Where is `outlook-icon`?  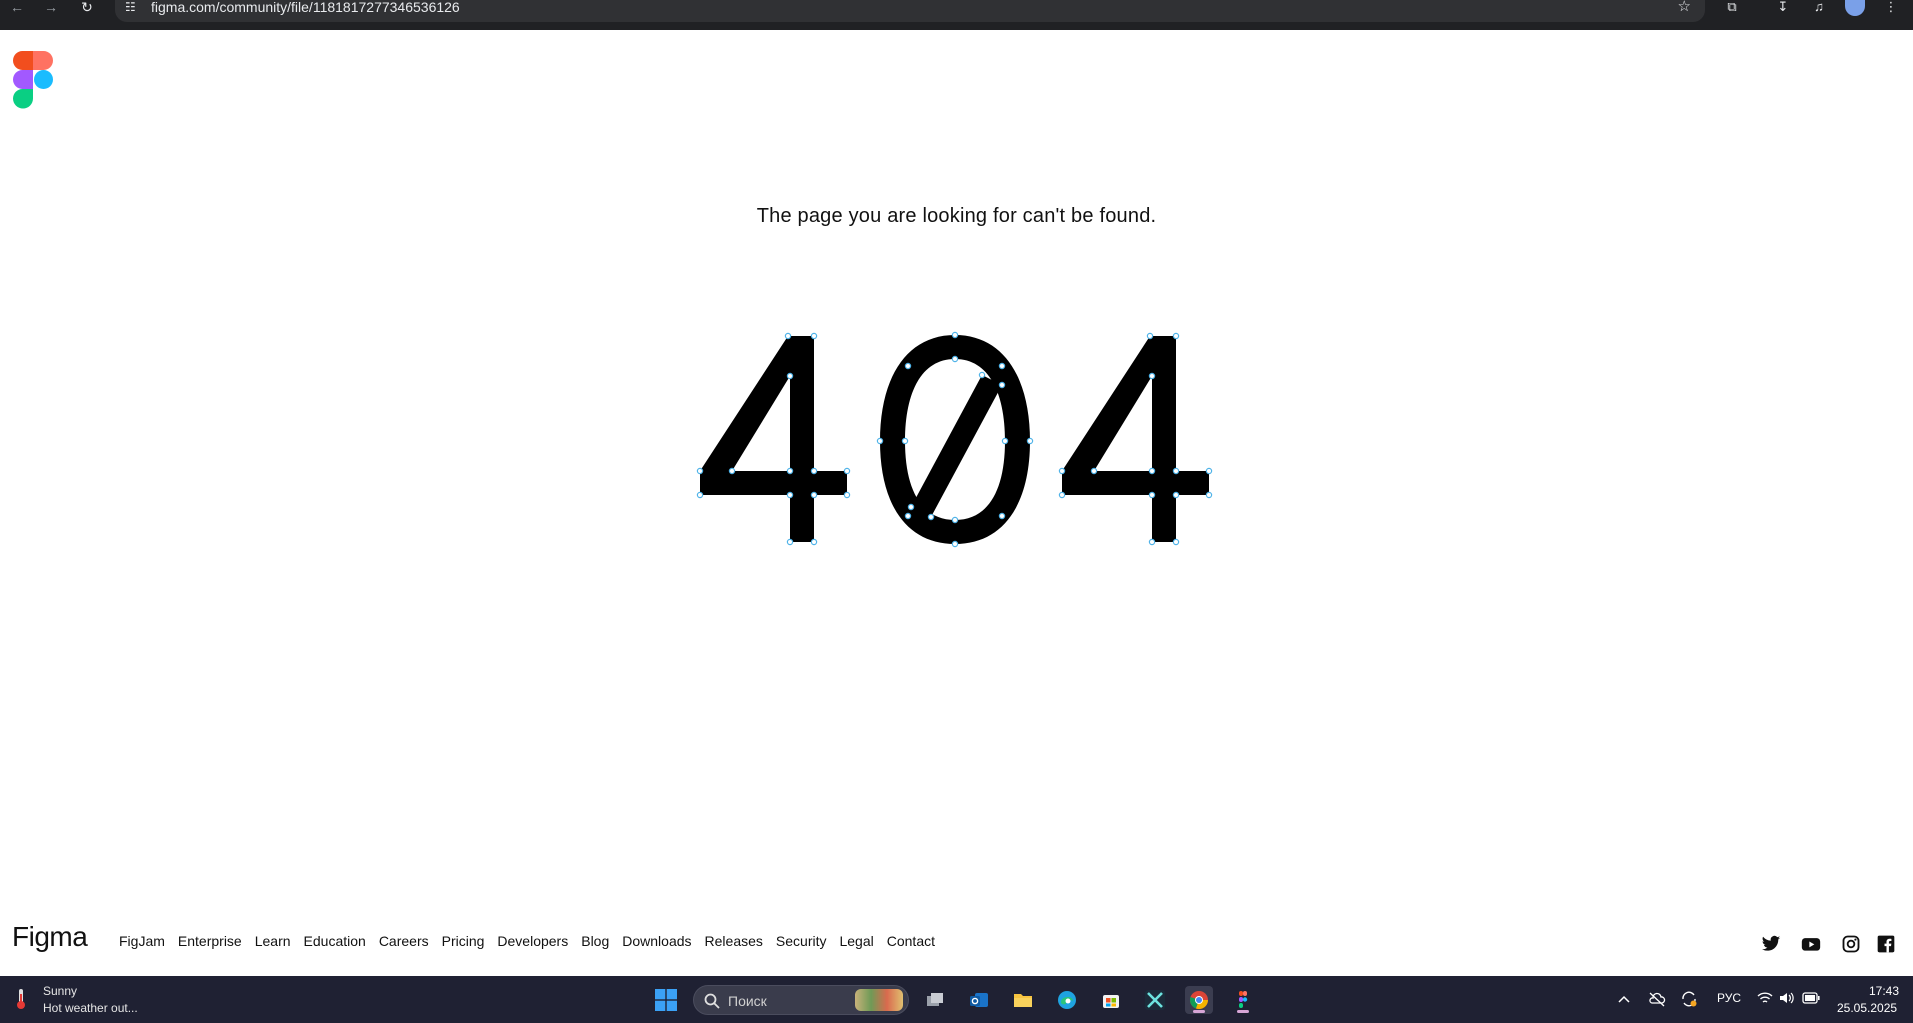
outlook-icon is located at coordinates (979, 1000).